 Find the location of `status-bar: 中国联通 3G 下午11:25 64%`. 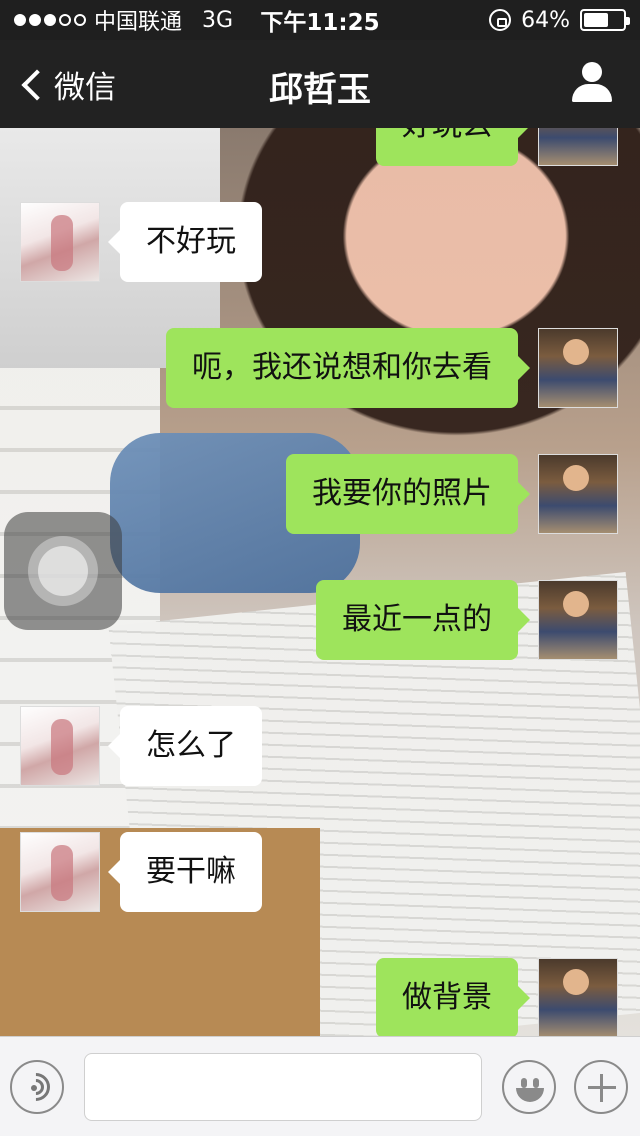

status-bar: 中国联通 3G 下午11:25 64% is located at coordinates (320, 20).